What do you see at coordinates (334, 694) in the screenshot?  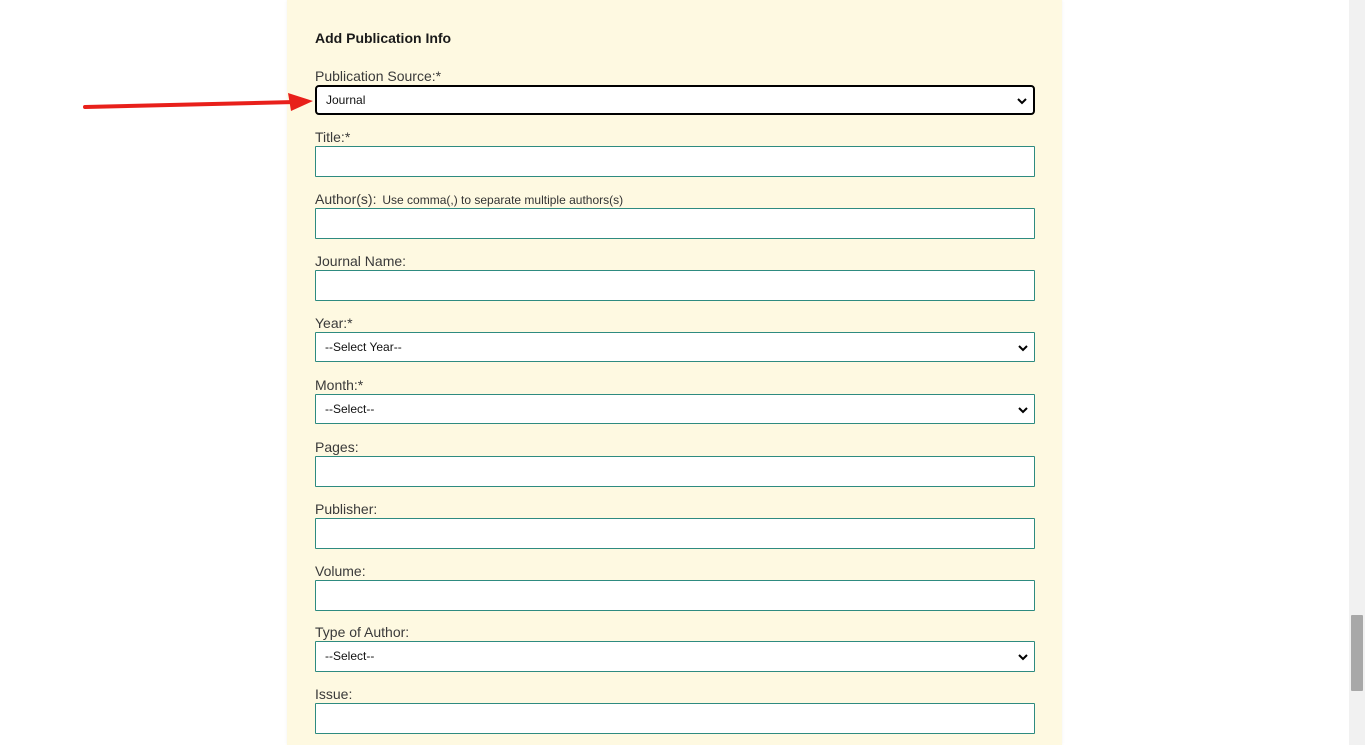 I see `issue-label: Issue:` at bounding box center [334, 694].